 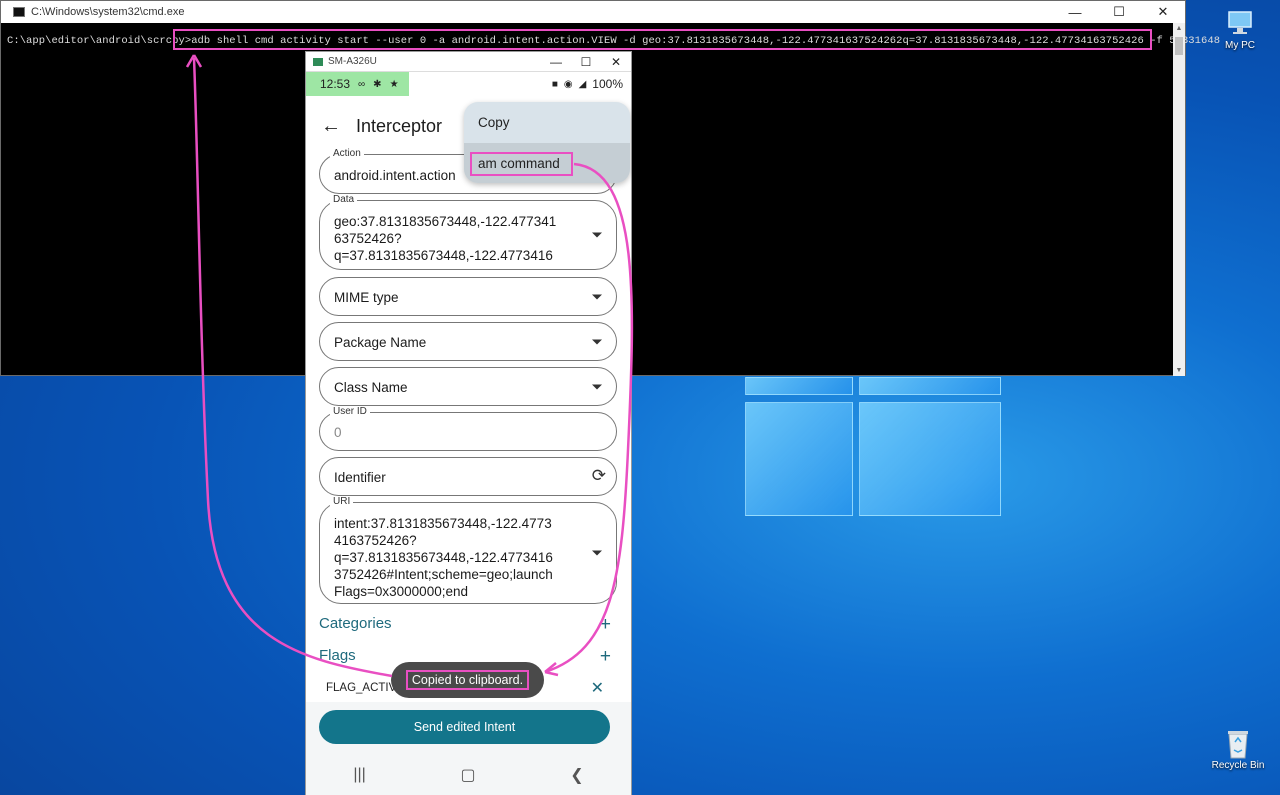 I want to click on user-id-placeholder: 0, so click(x=338, y=432).